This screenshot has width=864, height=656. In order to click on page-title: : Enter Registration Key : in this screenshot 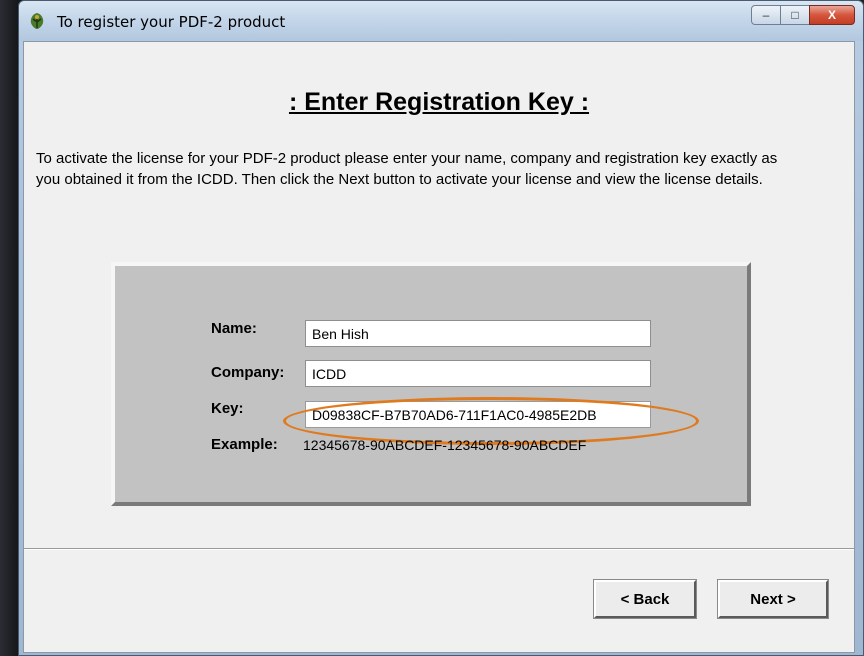, I will do `click(439, 102)`.